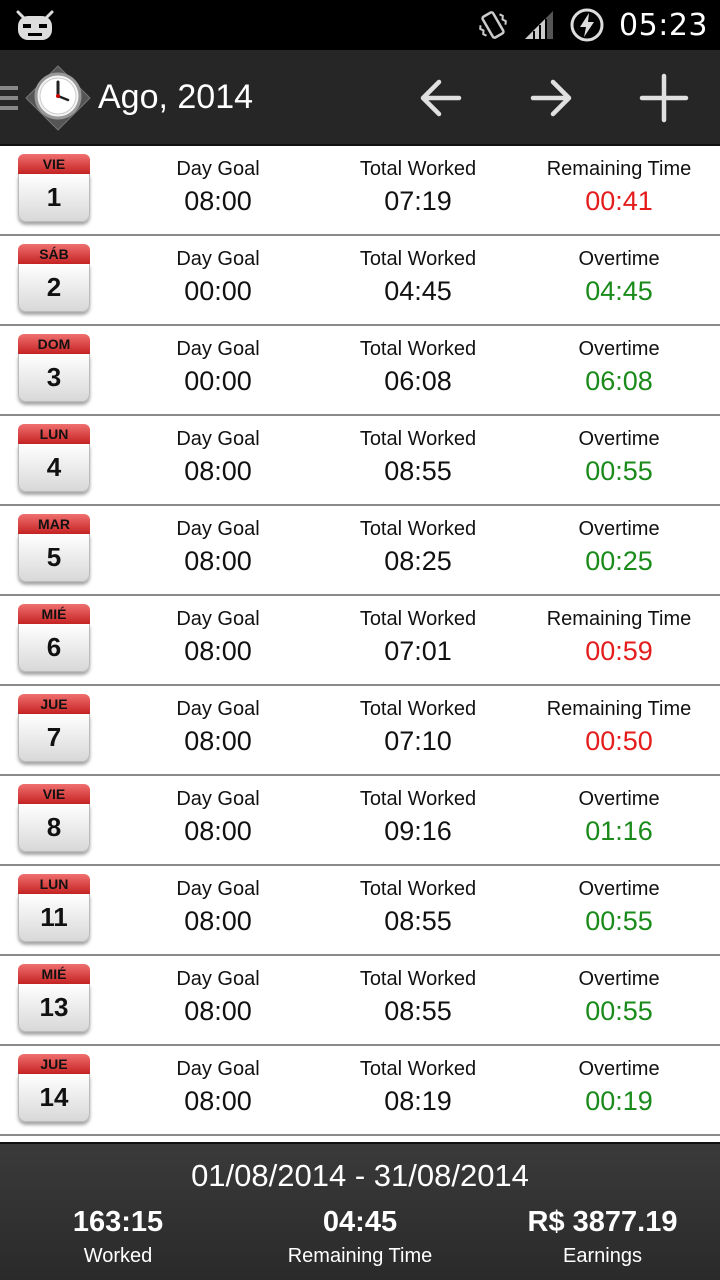  I want to click on balance-column: Remaining Time 00:59, so click(619, 637).